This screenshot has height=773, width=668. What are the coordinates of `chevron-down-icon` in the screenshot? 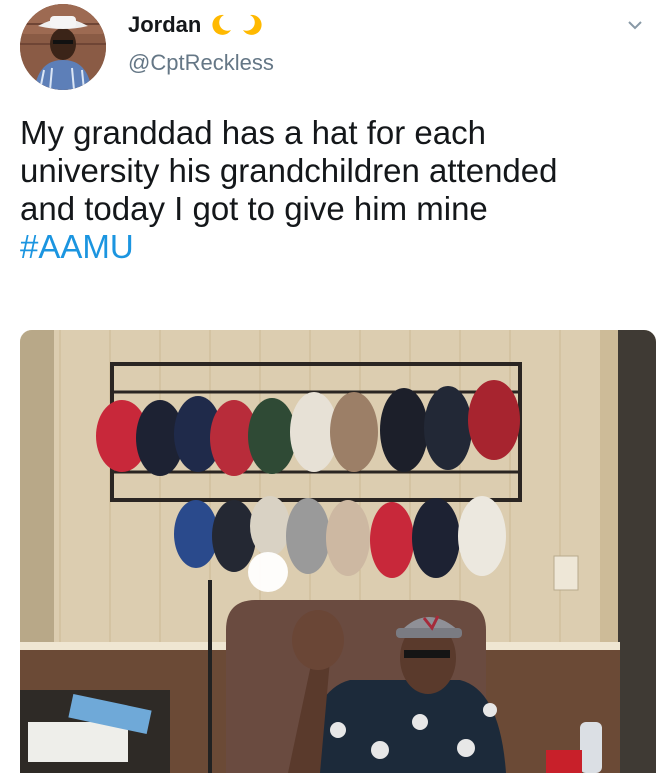 It's located at (635, 25).